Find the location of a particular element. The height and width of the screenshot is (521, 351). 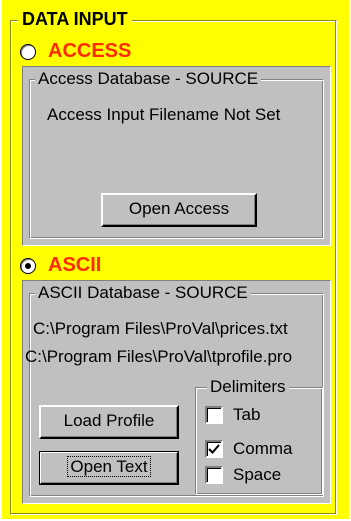

access-status-text: Access Input Filename Not Set is located at coordinates (164, 114).